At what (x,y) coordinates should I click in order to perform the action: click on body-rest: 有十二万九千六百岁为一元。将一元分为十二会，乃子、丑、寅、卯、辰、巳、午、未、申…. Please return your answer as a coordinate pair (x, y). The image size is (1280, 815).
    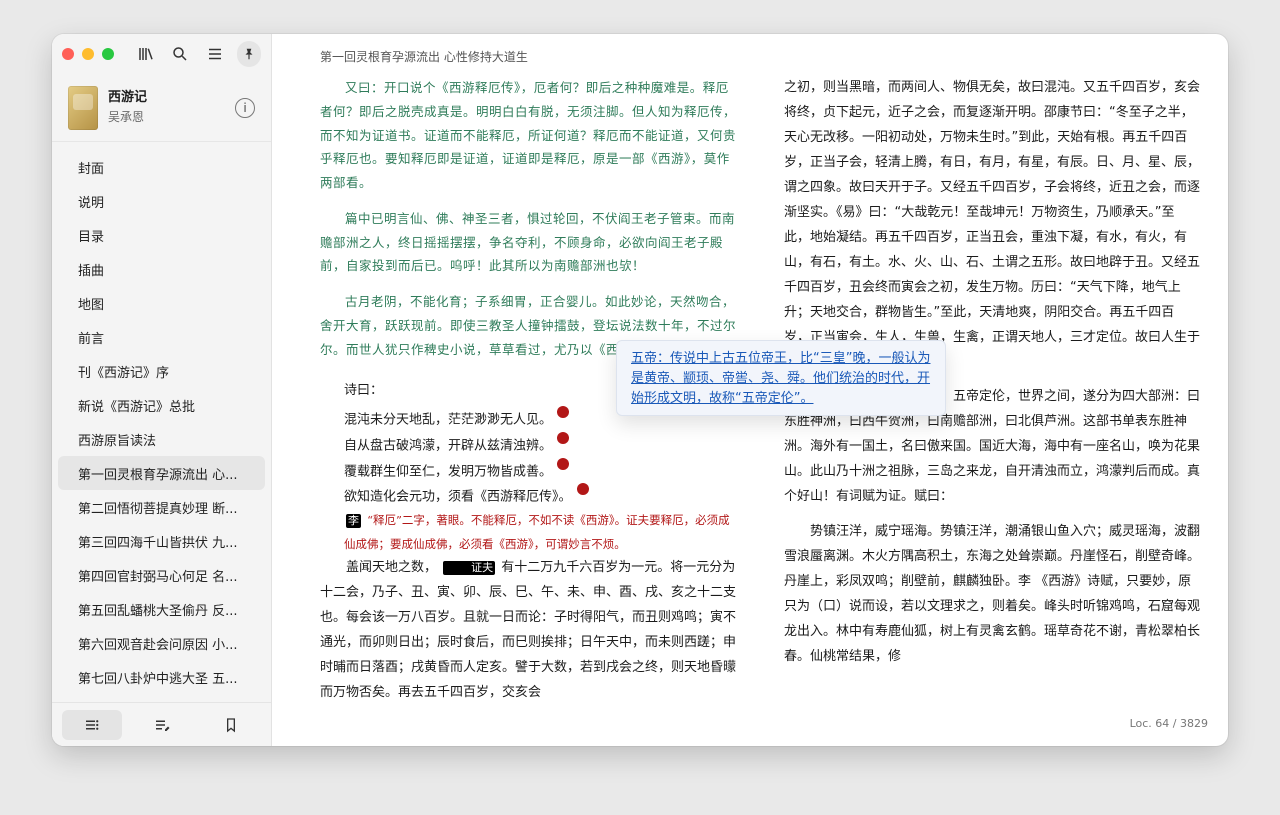
    Looking at the image, I should click on (528, 629).